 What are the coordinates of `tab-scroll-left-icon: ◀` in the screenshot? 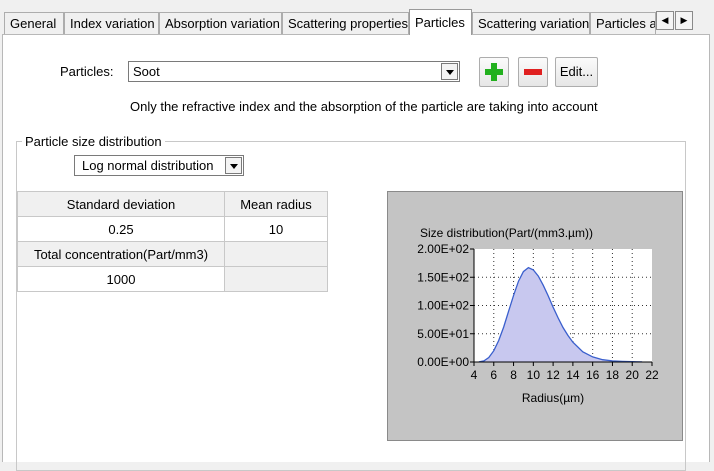 It's located at (665, 20).